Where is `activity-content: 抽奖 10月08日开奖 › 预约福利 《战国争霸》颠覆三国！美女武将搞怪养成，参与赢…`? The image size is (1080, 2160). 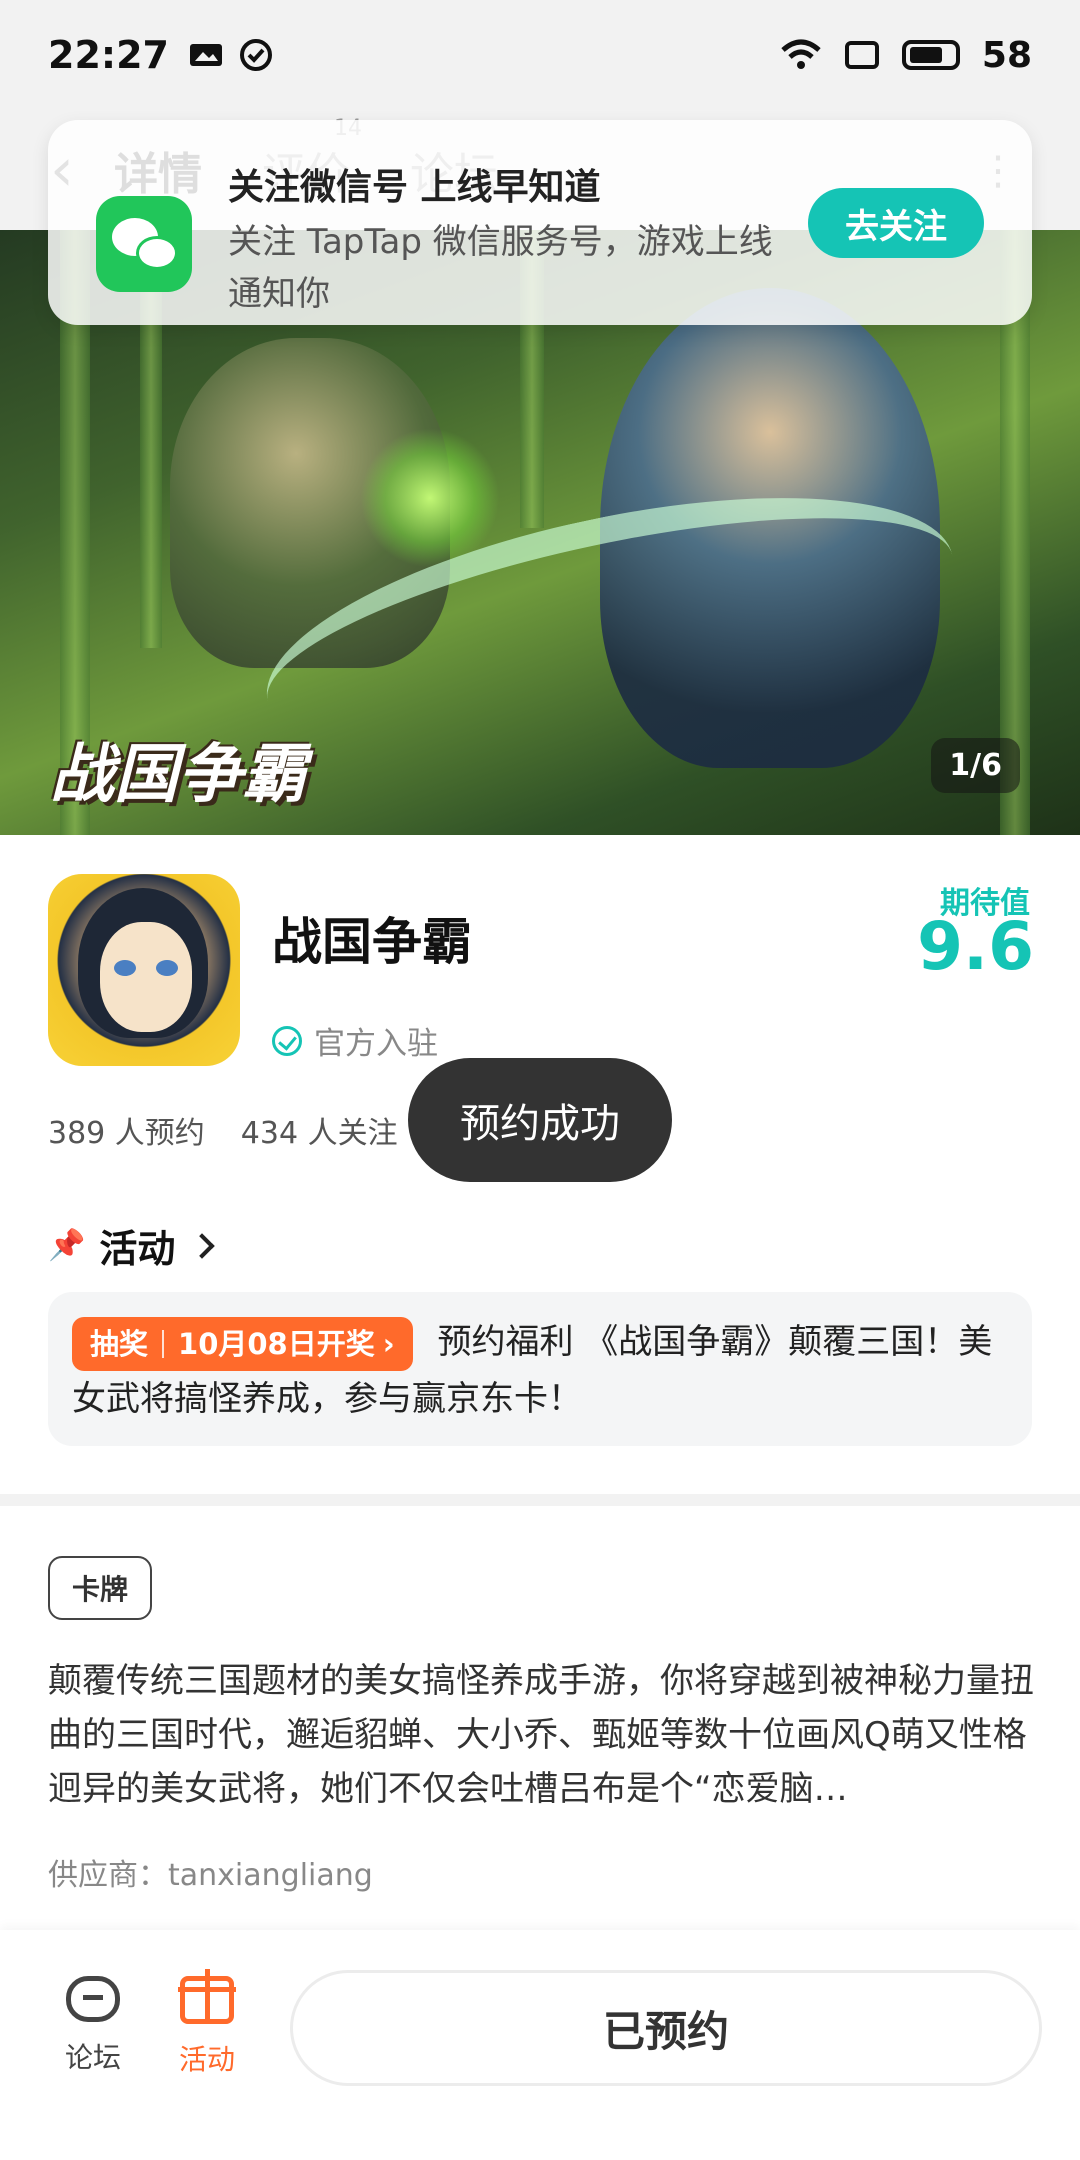 activity-content: 抽奖 10月08日开奖 › 预约福利 《战国争霸》颠覆三国！美女武将搞怪养成，参与赢… is located at coordinates (540, 1370).